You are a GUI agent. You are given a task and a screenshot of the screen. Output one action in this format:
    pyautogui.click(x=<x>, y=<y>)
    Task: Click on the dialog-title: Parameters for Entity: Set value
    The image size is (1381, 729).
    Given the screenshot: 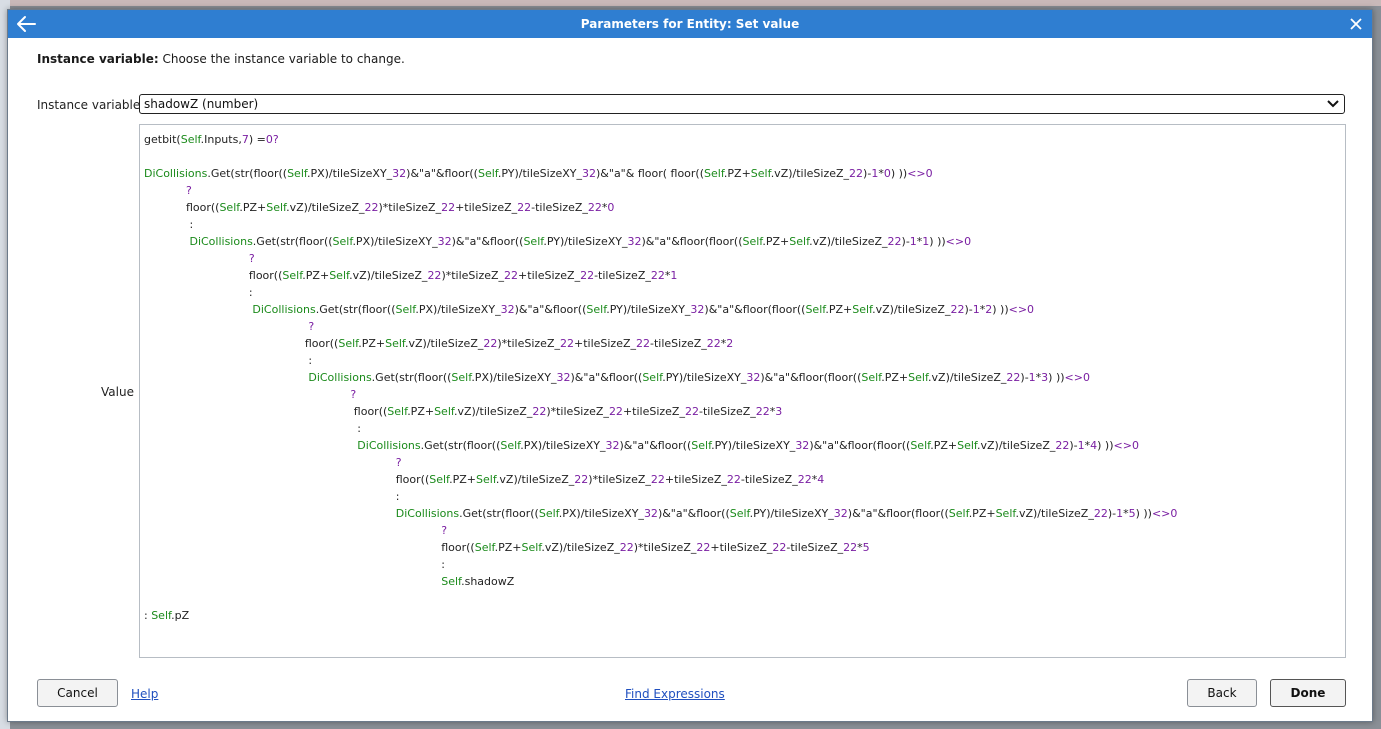 What is the action you would take?
    pyautogui.click(x=690, y=24)
    